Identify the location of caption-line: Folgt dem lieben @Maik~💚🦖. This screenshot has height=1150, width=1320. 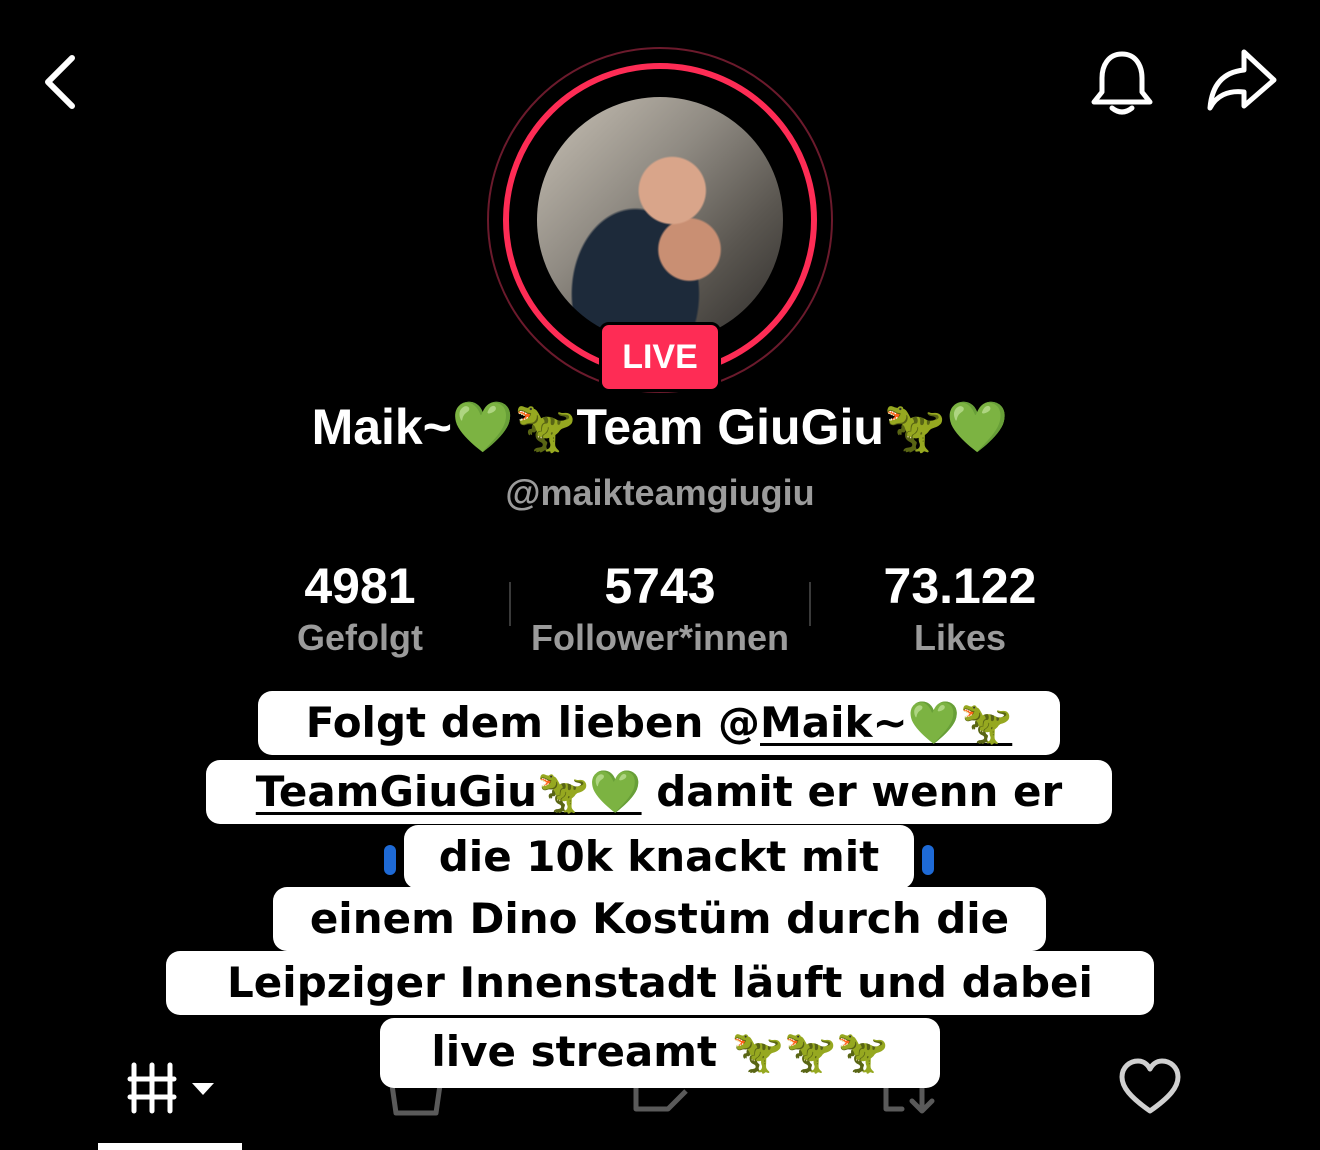
(659, 723).